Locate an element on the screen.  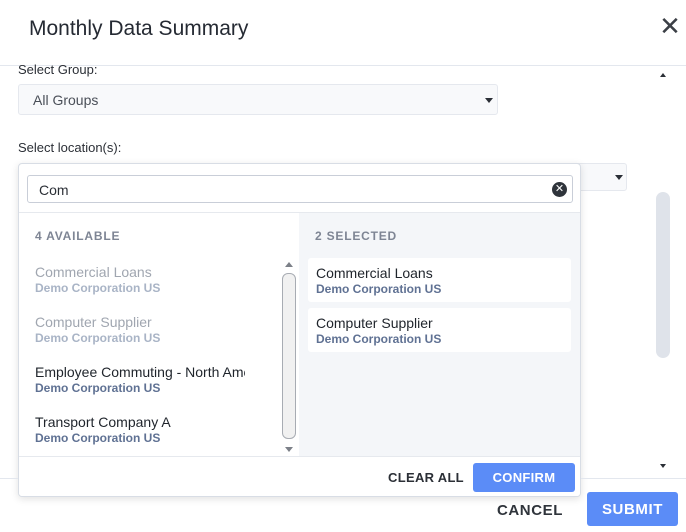
list-item: Commercial Loans Demo Corporation US is located at coordinates (155, 284).